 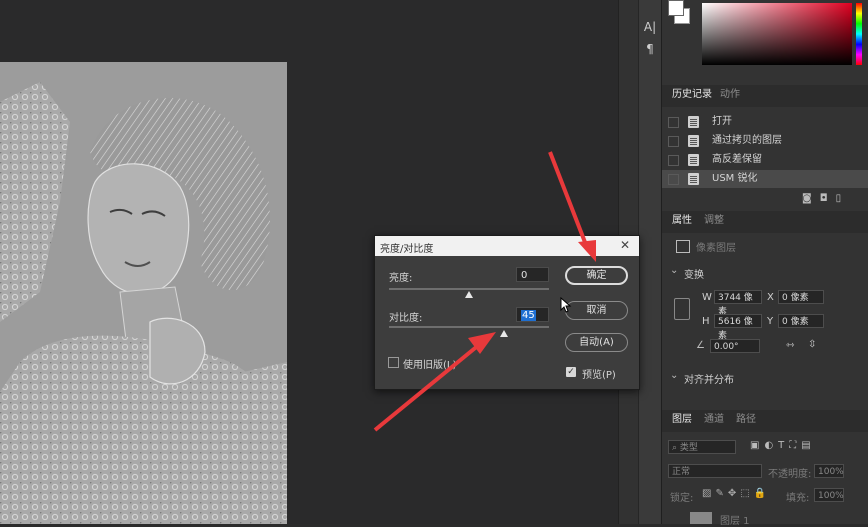 What do you see at coordinates (692, 95) in the screenshot?
I see `tab-history: 历史记录` at bounding box center [692, 95].